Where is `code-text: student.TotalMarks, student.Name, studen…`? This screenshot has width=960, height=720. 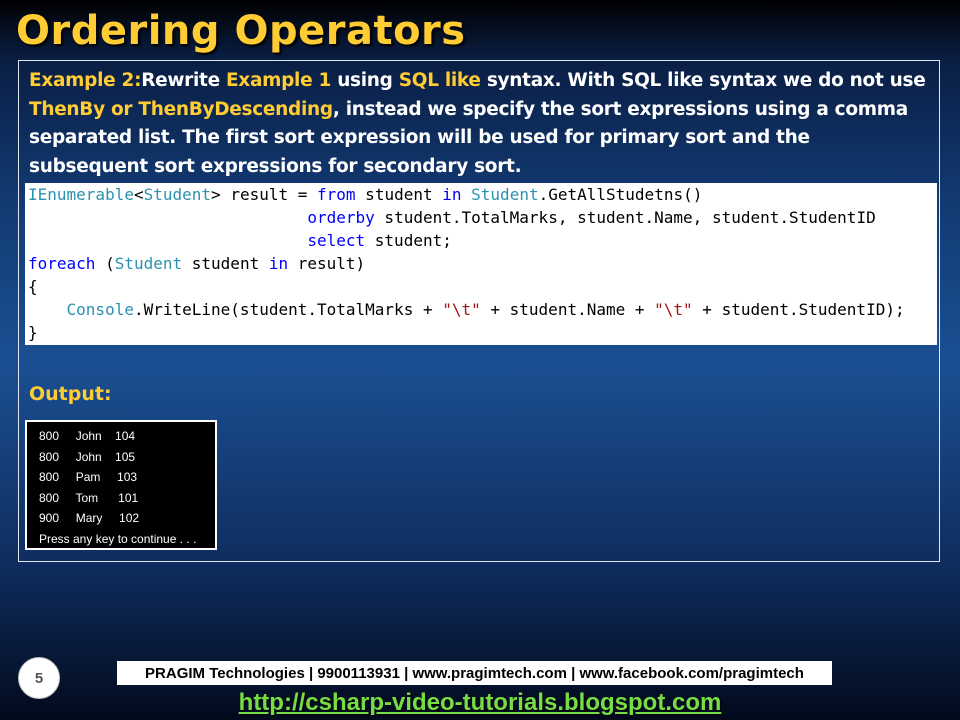 code-text: student.TotalMarks, student.Name, studen… is located at coordinates (625, 217).